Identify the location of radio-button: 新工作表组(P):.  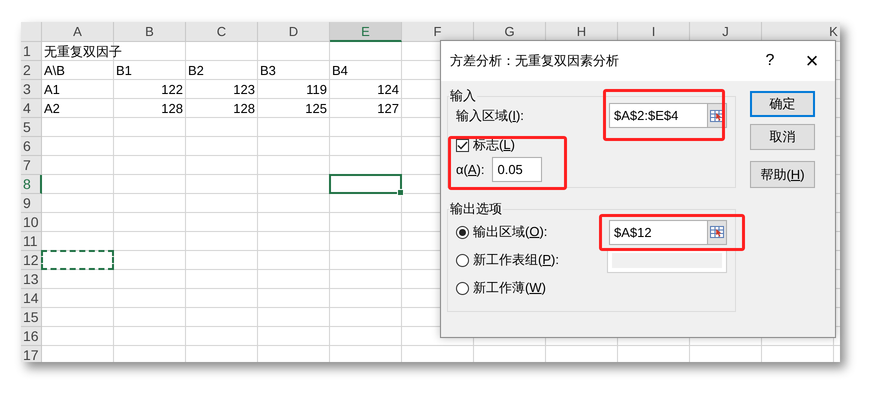
(507, 260).